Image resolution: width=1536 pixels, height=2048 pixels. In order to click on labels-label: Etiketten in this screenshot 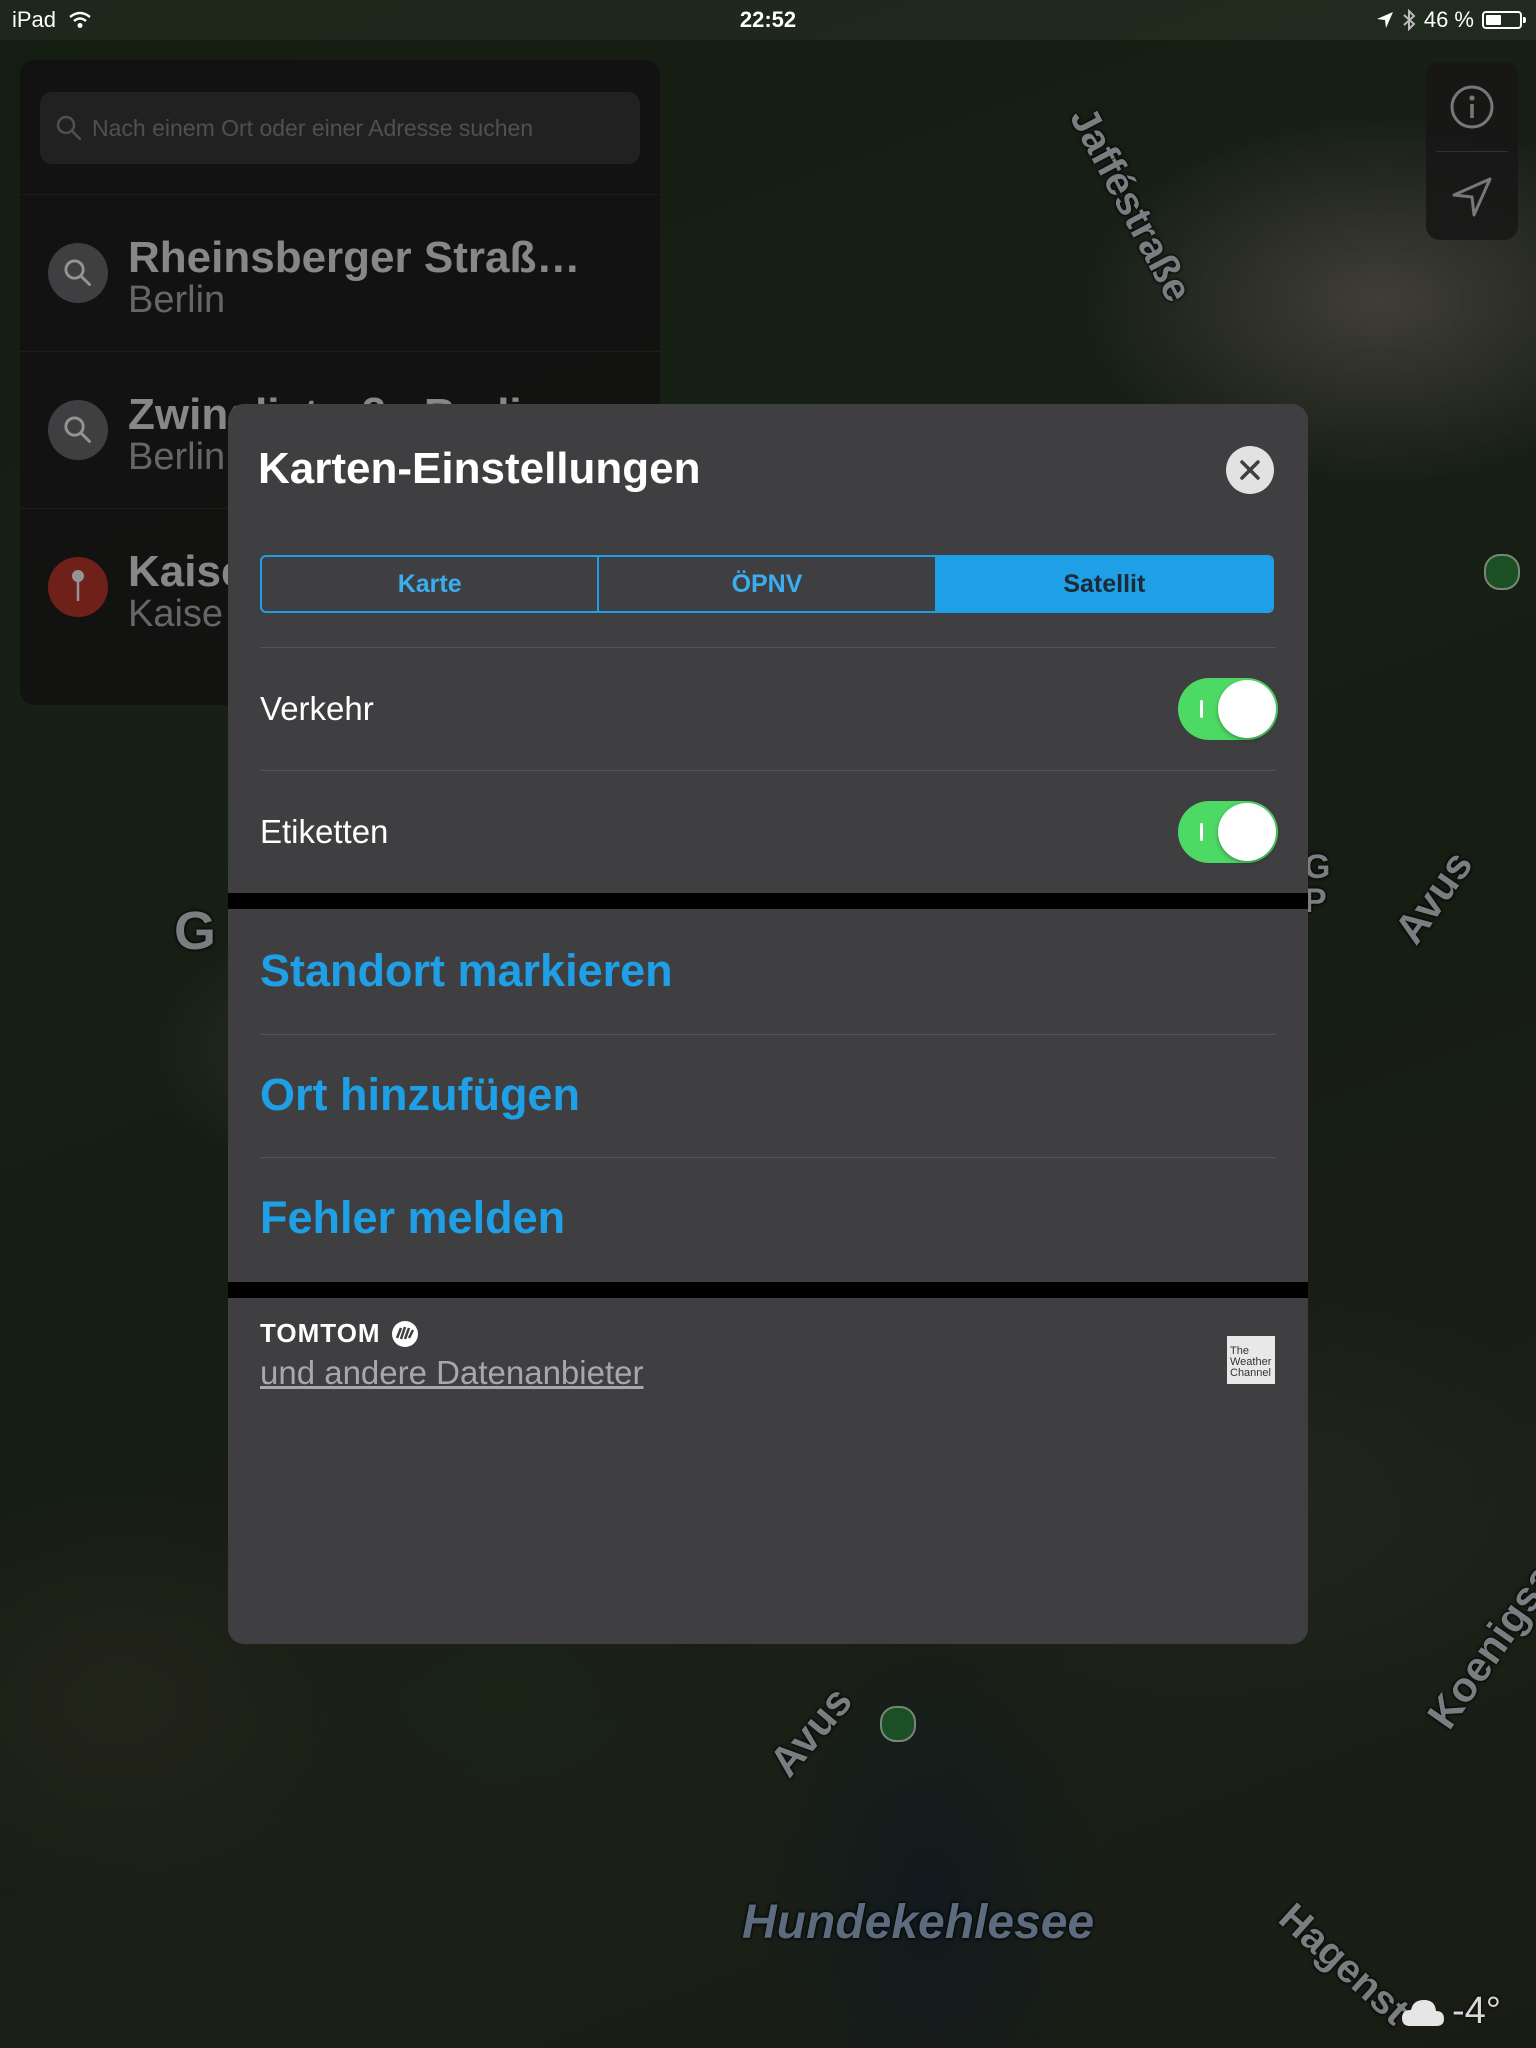, I will do `click(324, 831)`.